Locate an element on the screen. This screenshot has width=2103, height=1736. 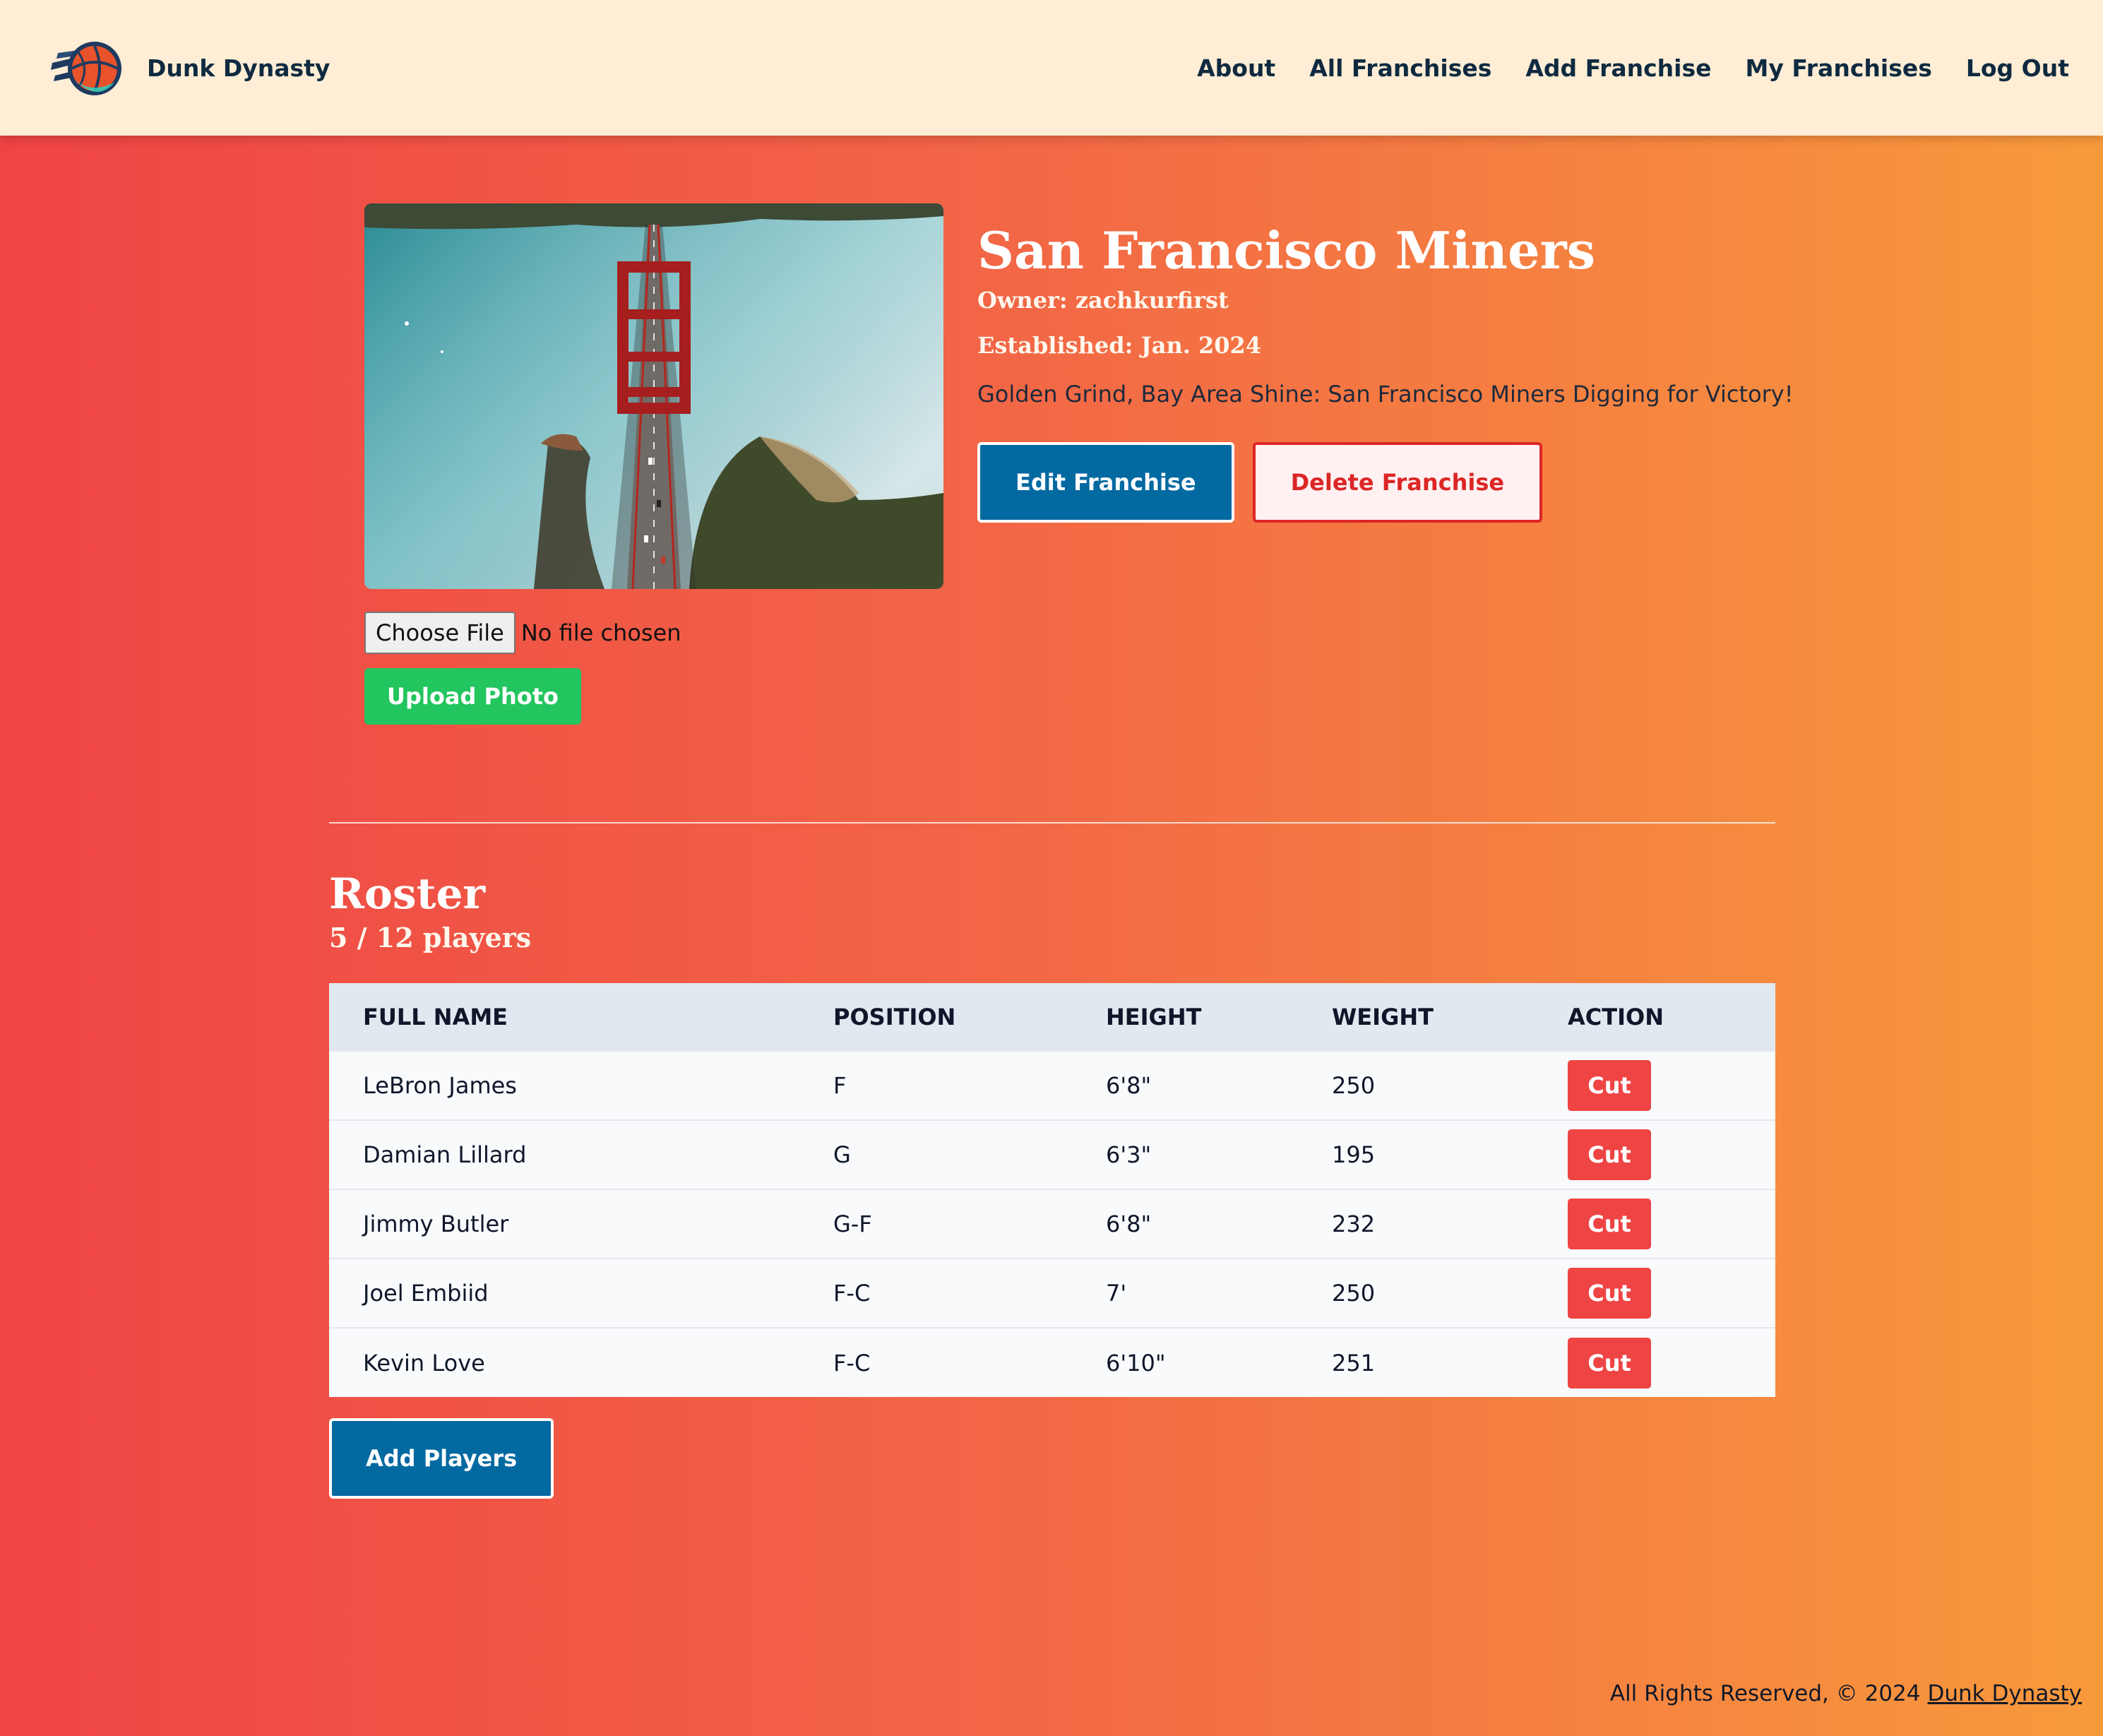
golden-gate-bridge-aerial-photo is located at coordinates (653, 396).